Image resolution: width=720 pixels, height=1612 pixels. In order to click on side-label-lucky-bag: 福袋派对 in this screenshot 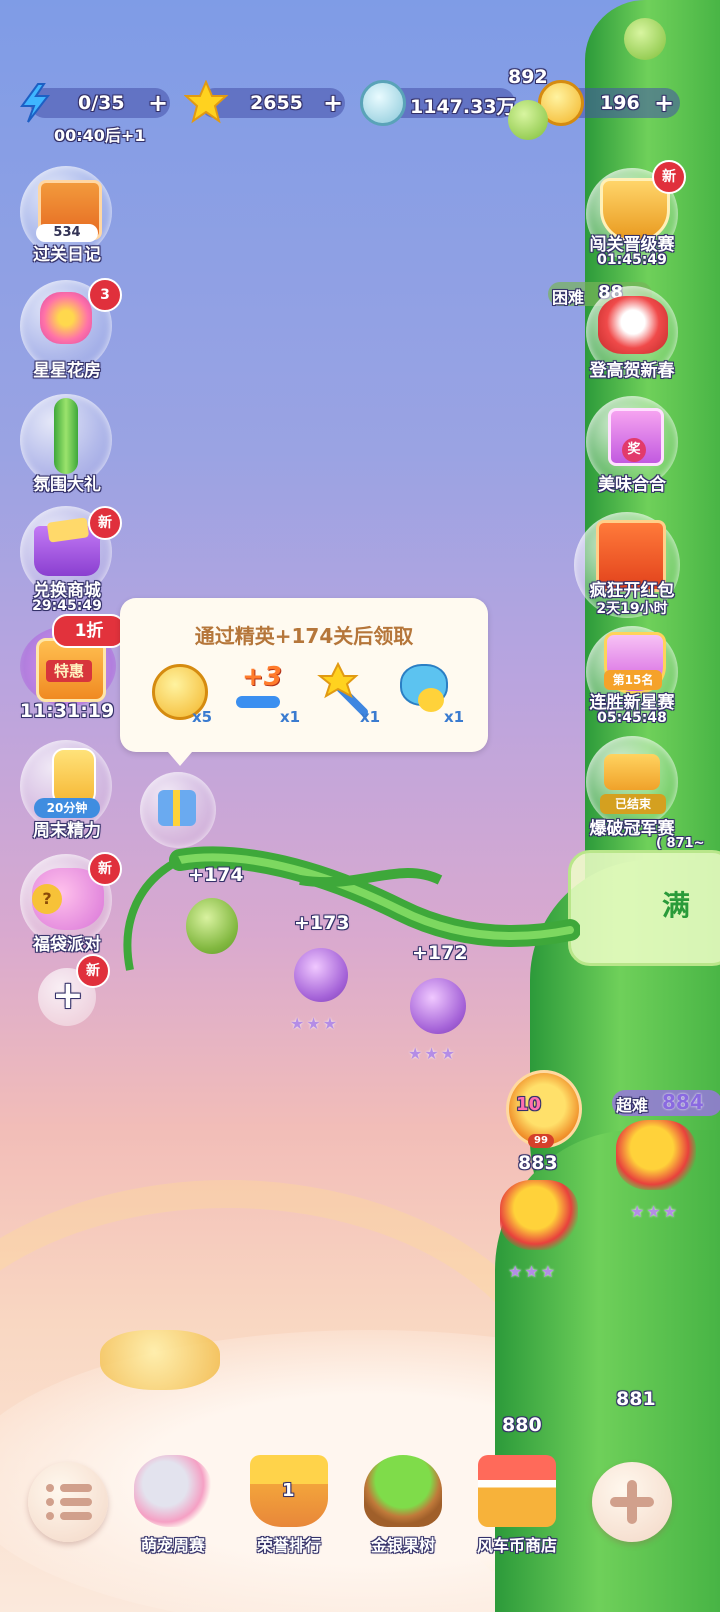, I will do `click(67, 945)`.